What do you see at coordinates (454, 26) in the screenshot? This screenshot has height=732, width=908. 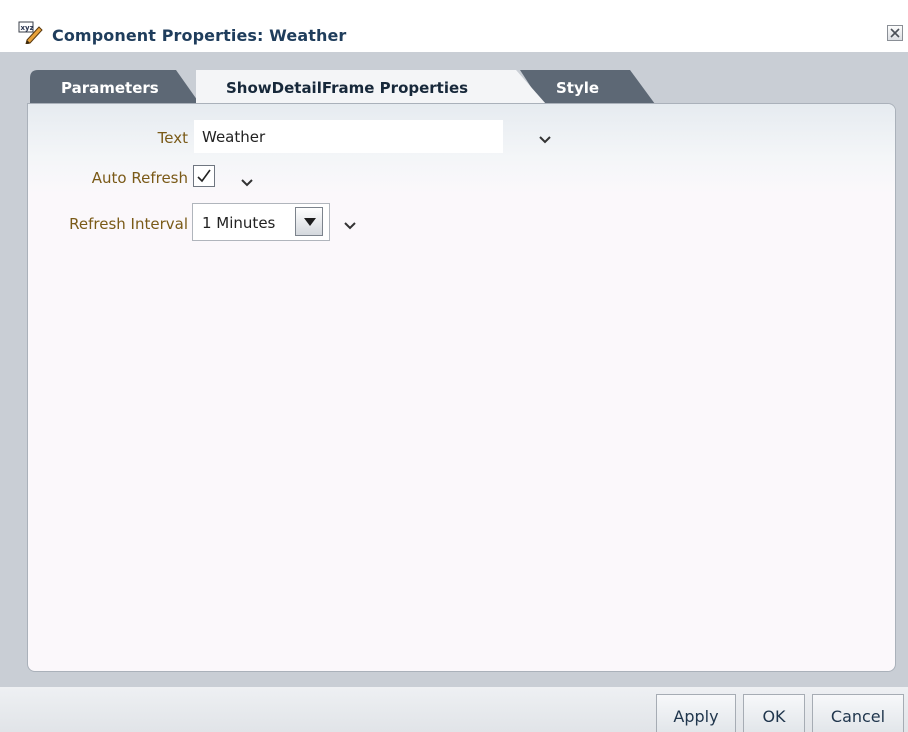 I see `title-bar: xyz Component Properties: Weather` at bounding box center [454, 26].